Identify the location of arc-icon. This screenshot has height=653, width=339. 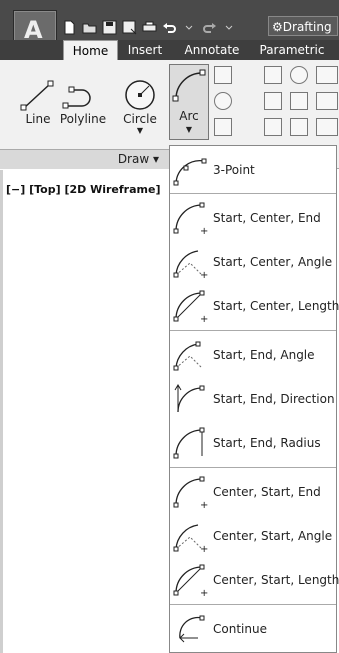
(189, 85).